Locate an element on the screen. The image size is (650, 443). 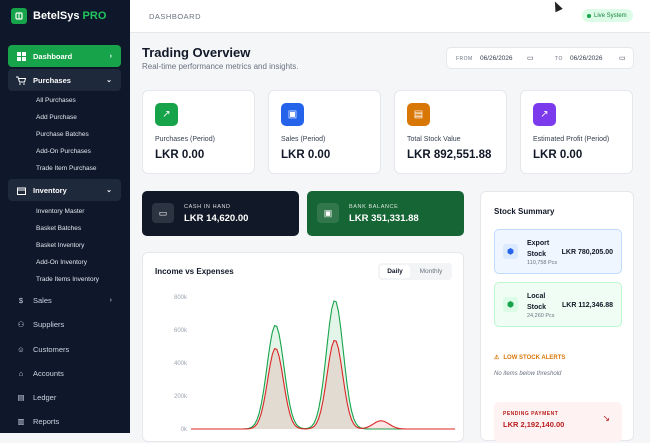
topbar: DASHBOARD Live System is located at coordinates (390, 16).